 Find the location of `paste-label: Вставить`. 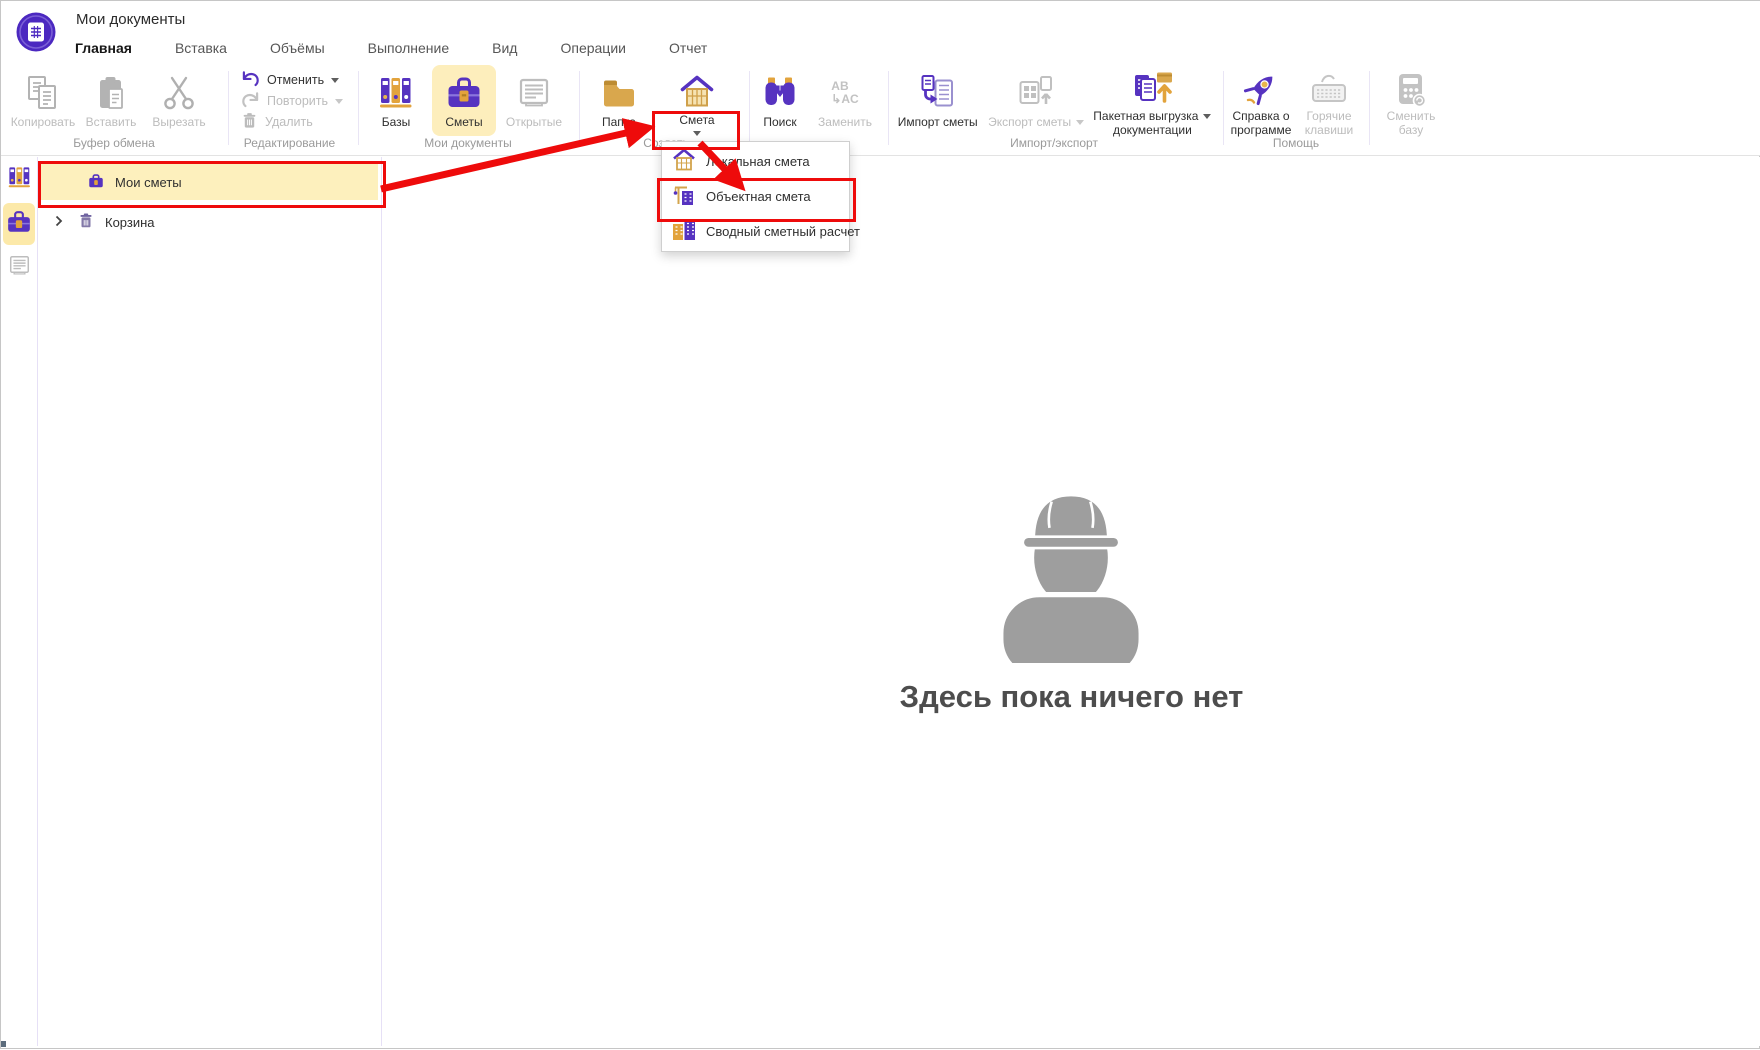

paste-label: Вставить is located at coordinates (111, 122).